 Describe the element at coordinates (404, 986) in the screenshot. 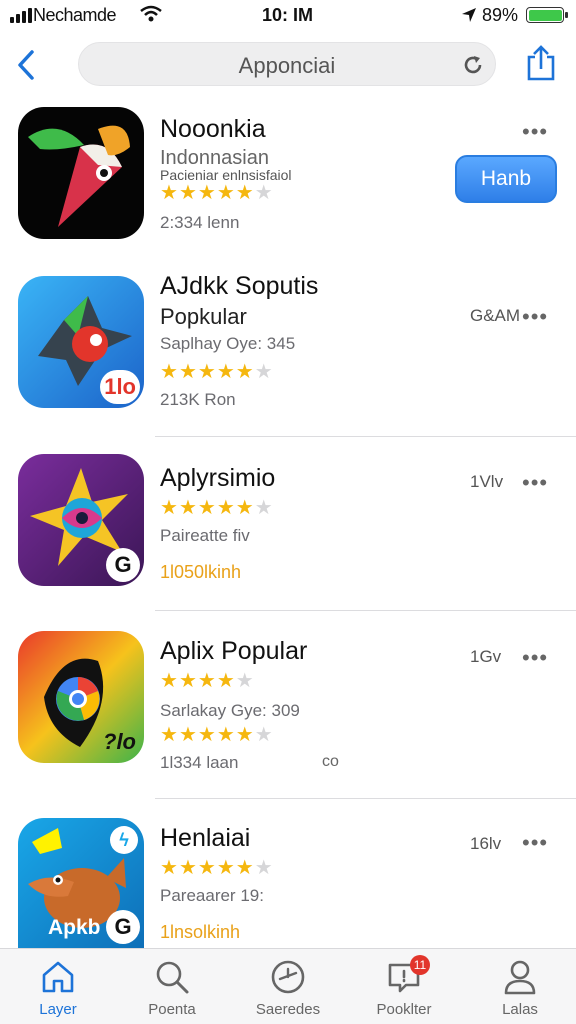

I see `tab-pooklter: 11 Pooklter` at that location.